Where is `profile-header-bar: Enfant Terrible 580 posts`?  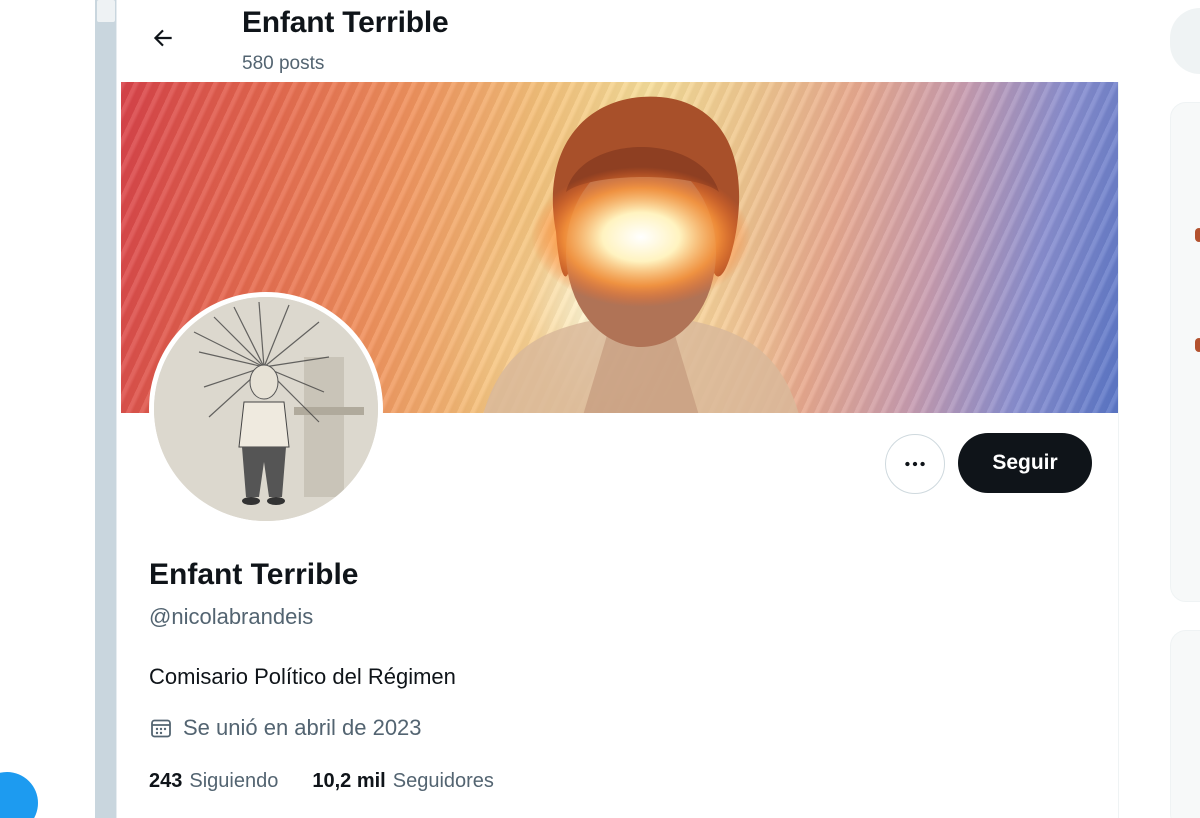
profile-header-bar: Enfant Terrible 580 posts is located at coordinates (620, 41).